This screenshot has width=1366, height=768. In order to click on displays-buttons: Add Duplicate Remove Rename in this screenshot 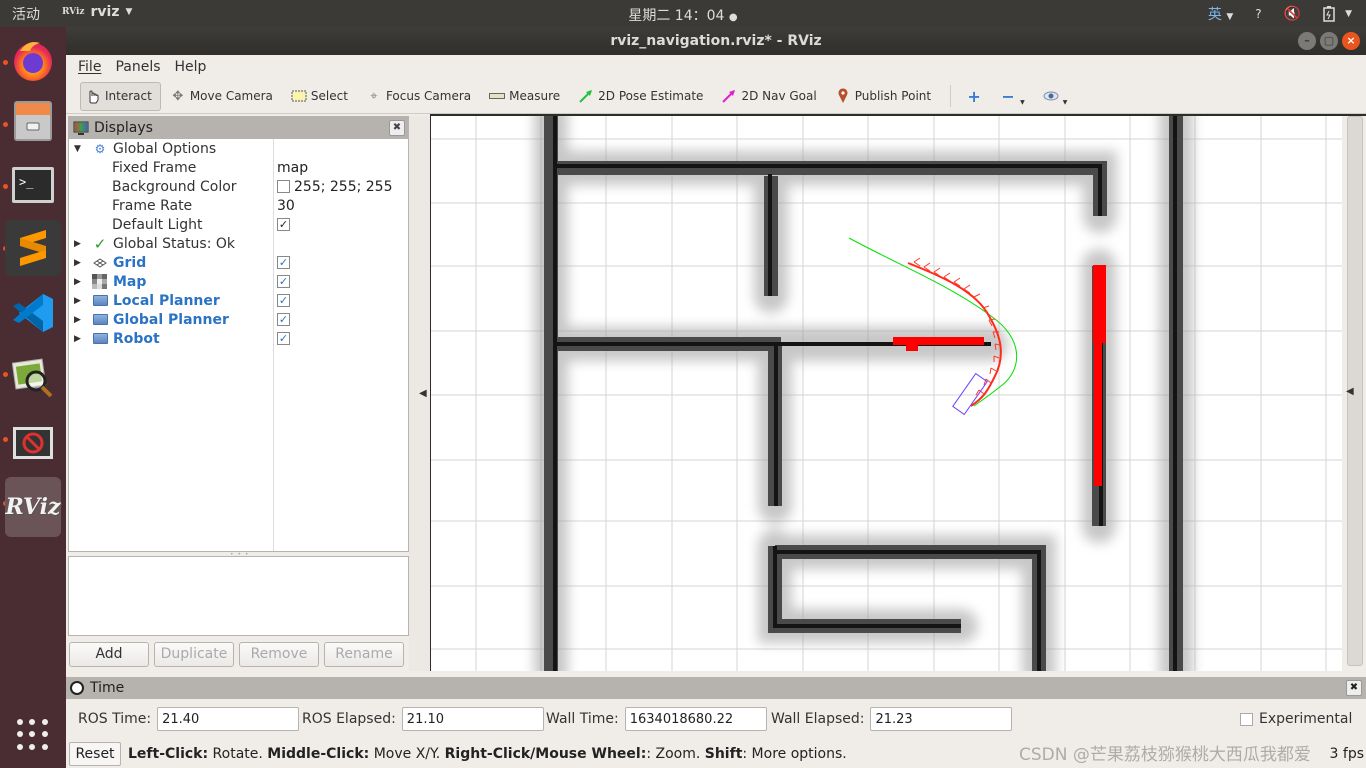, I will do `click(236, 654)`.